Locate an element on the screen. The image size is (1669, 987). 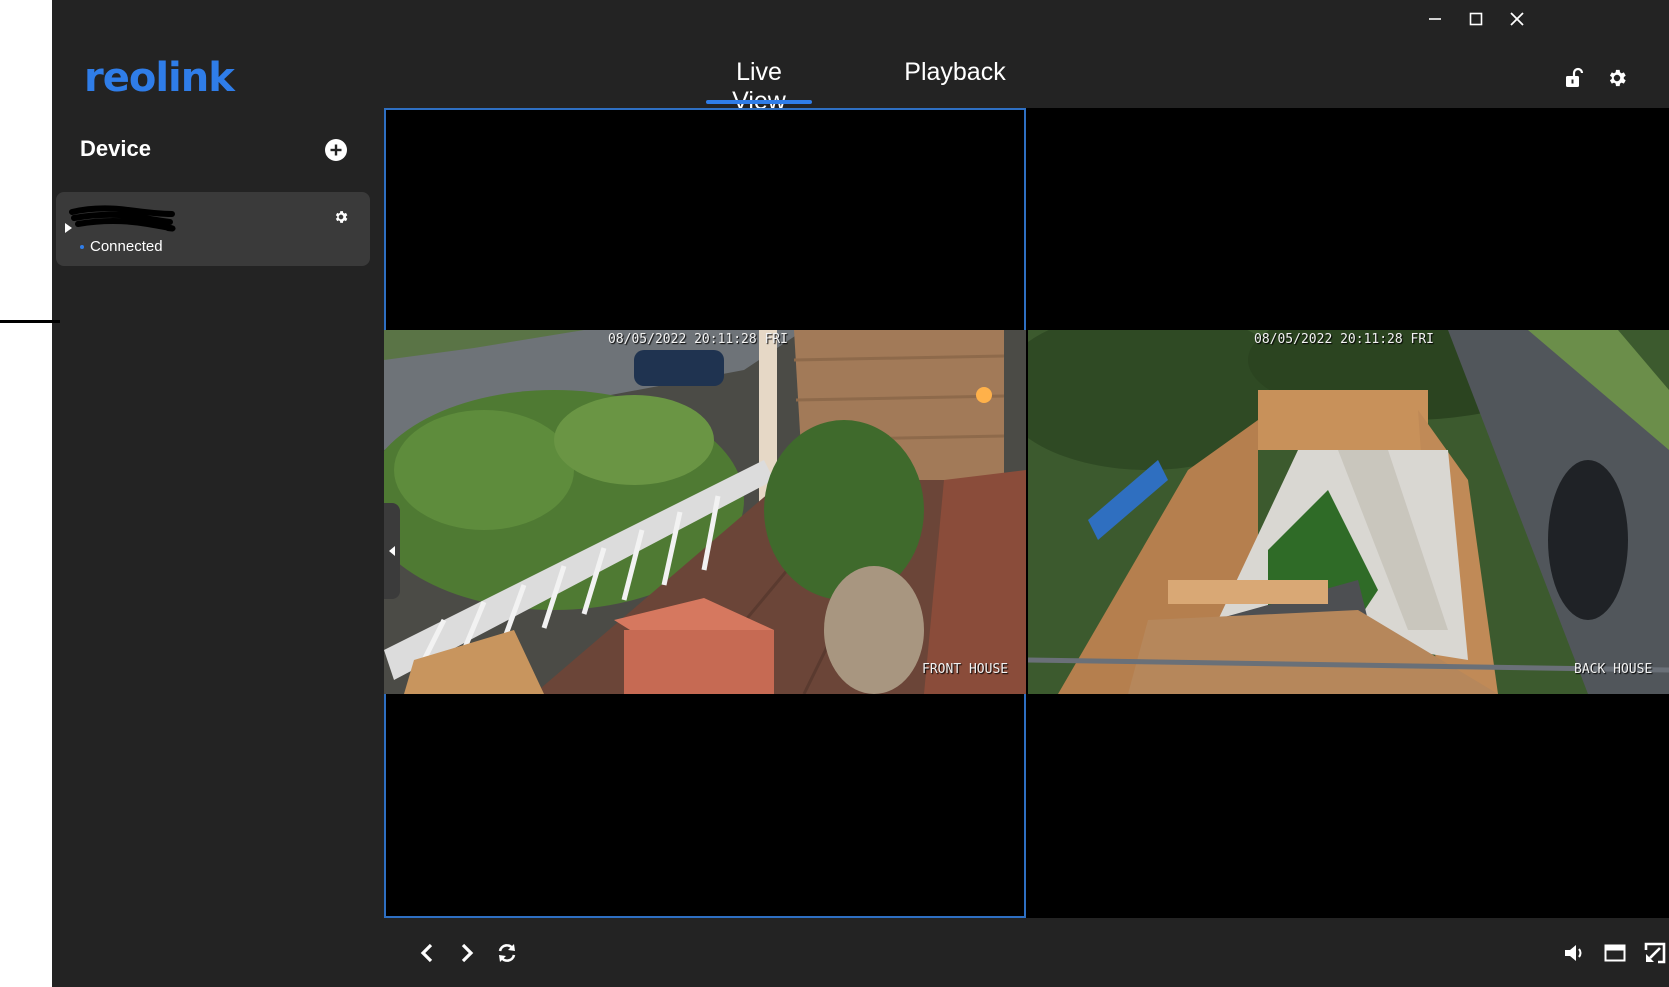
add-device-button is located at coordinates (336, 150).